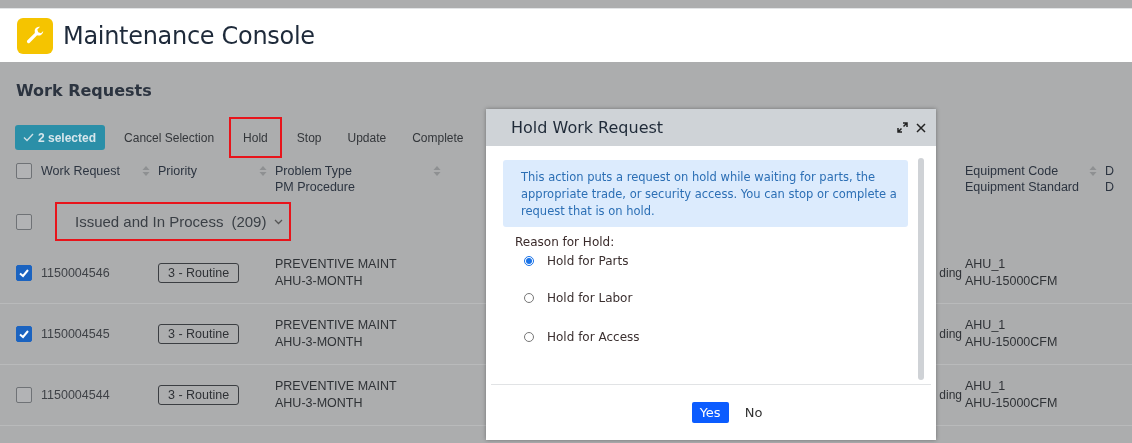  Describe the element at coordinates (367, 137) in the screenshot. I see `toolbar-button: Update` at that location.